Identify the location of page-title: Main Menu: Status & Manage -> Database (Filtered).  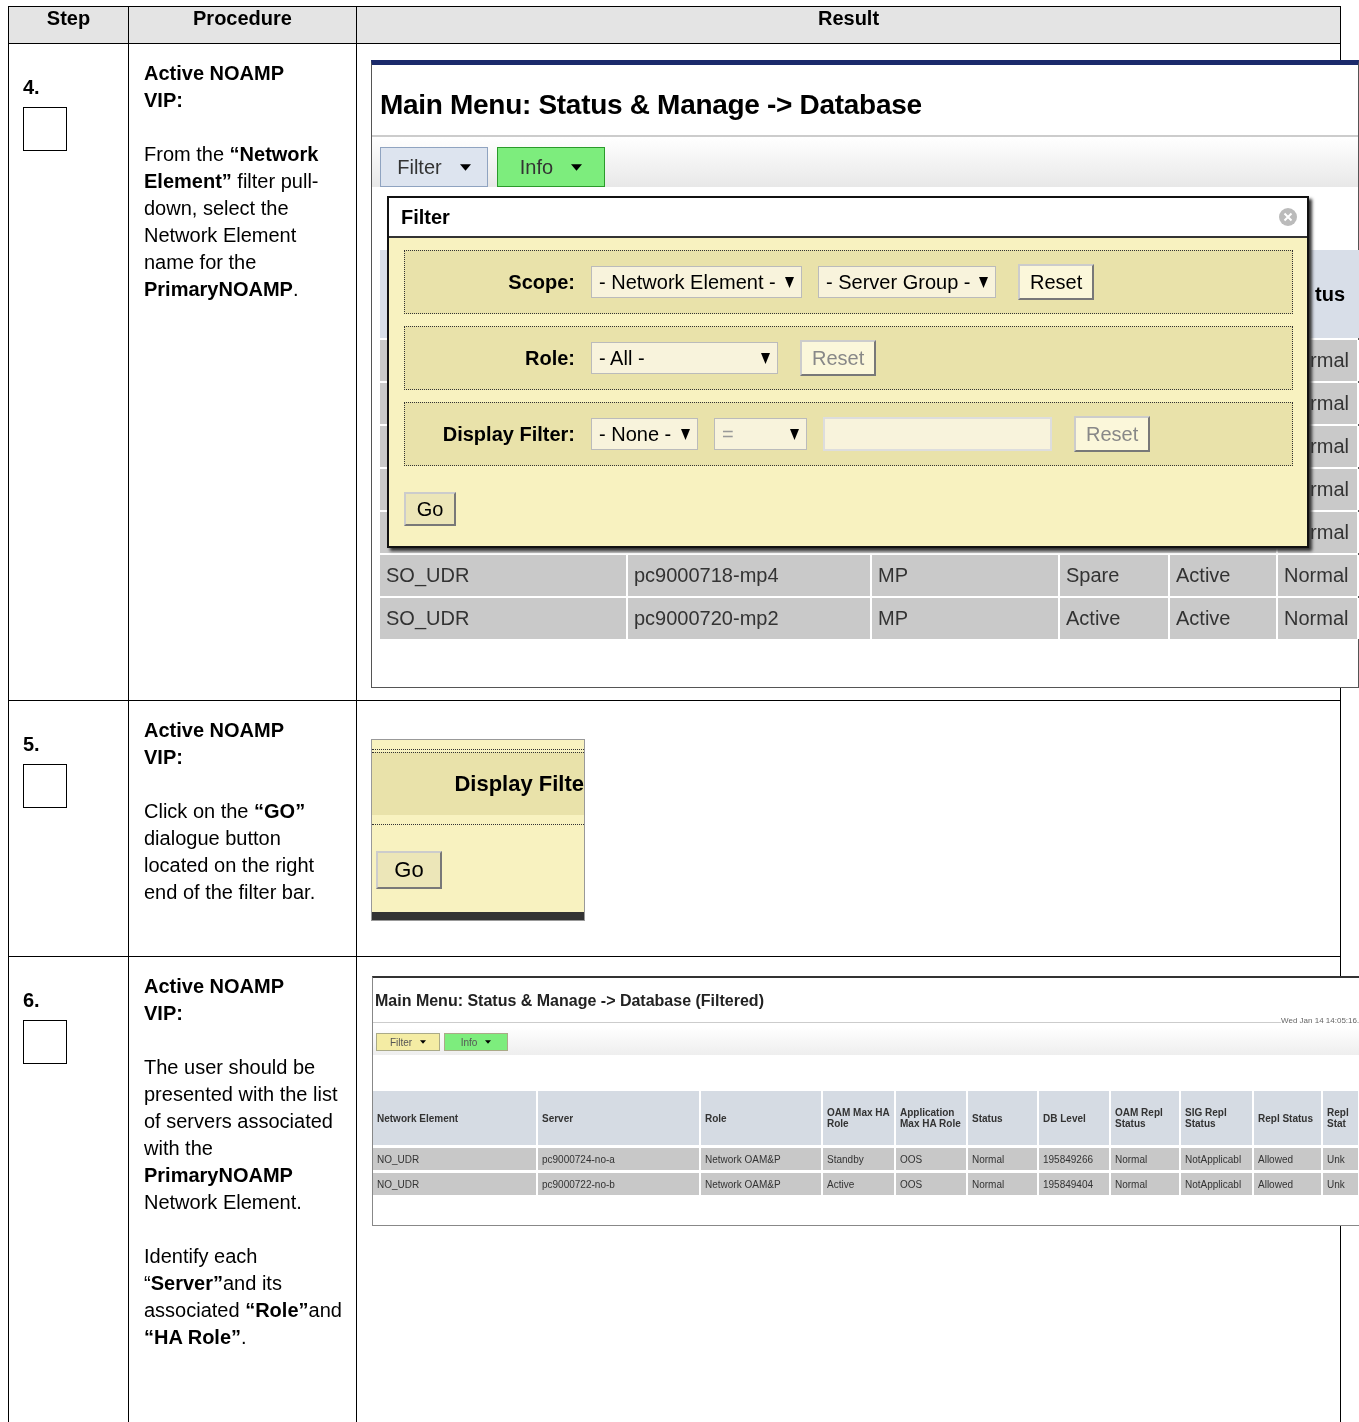
(569, 1000).